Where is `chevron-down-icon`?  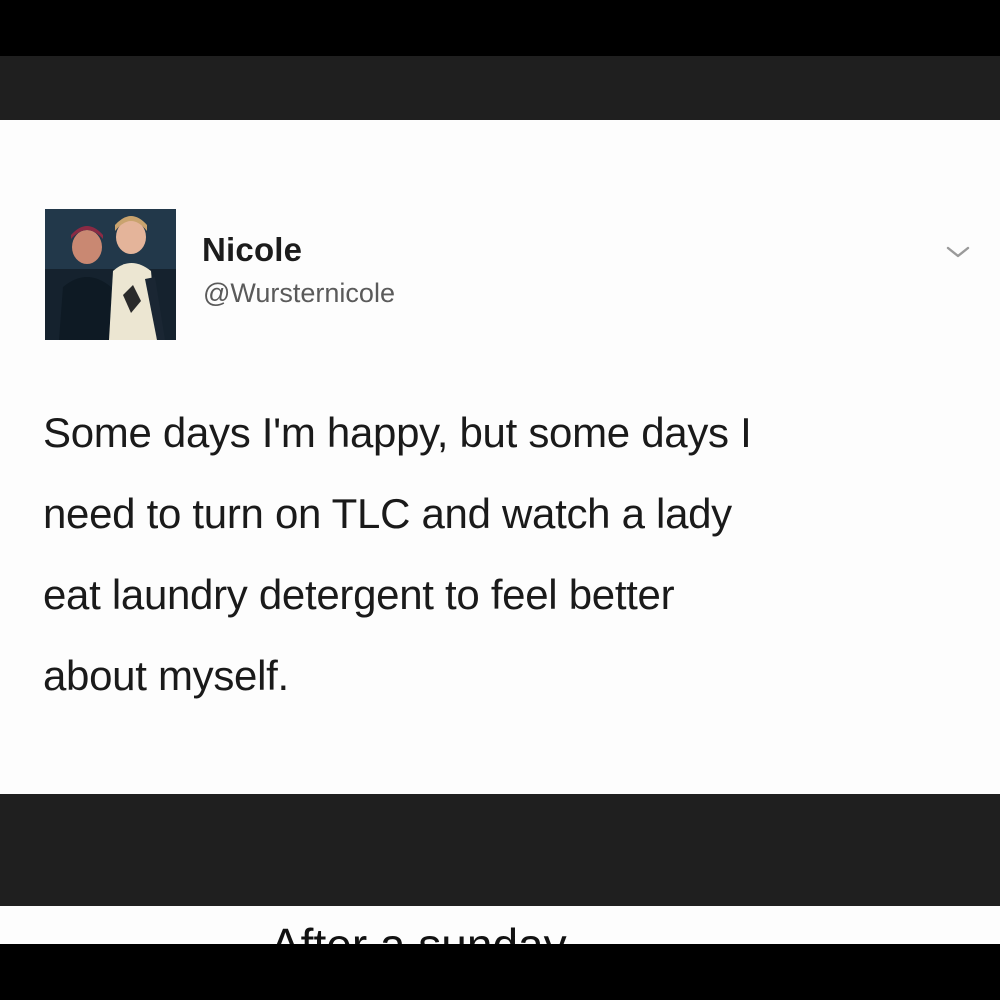
chevron-down-icon is located at coordinates (958, 252).